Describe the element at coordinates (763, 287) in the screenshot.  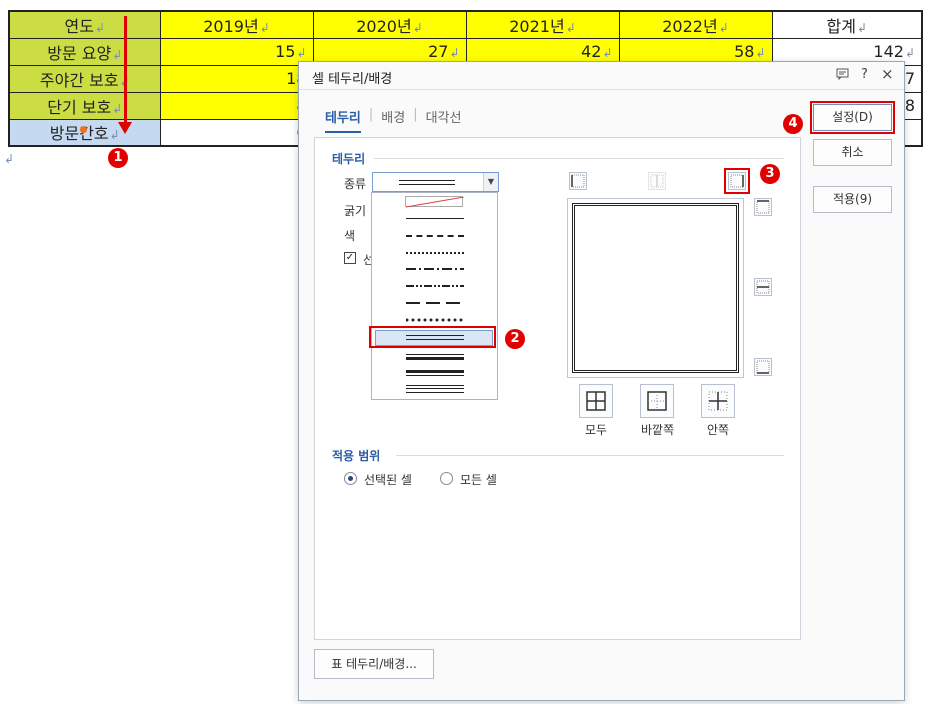
I see `horizontal-inner-border-icon` at that location.